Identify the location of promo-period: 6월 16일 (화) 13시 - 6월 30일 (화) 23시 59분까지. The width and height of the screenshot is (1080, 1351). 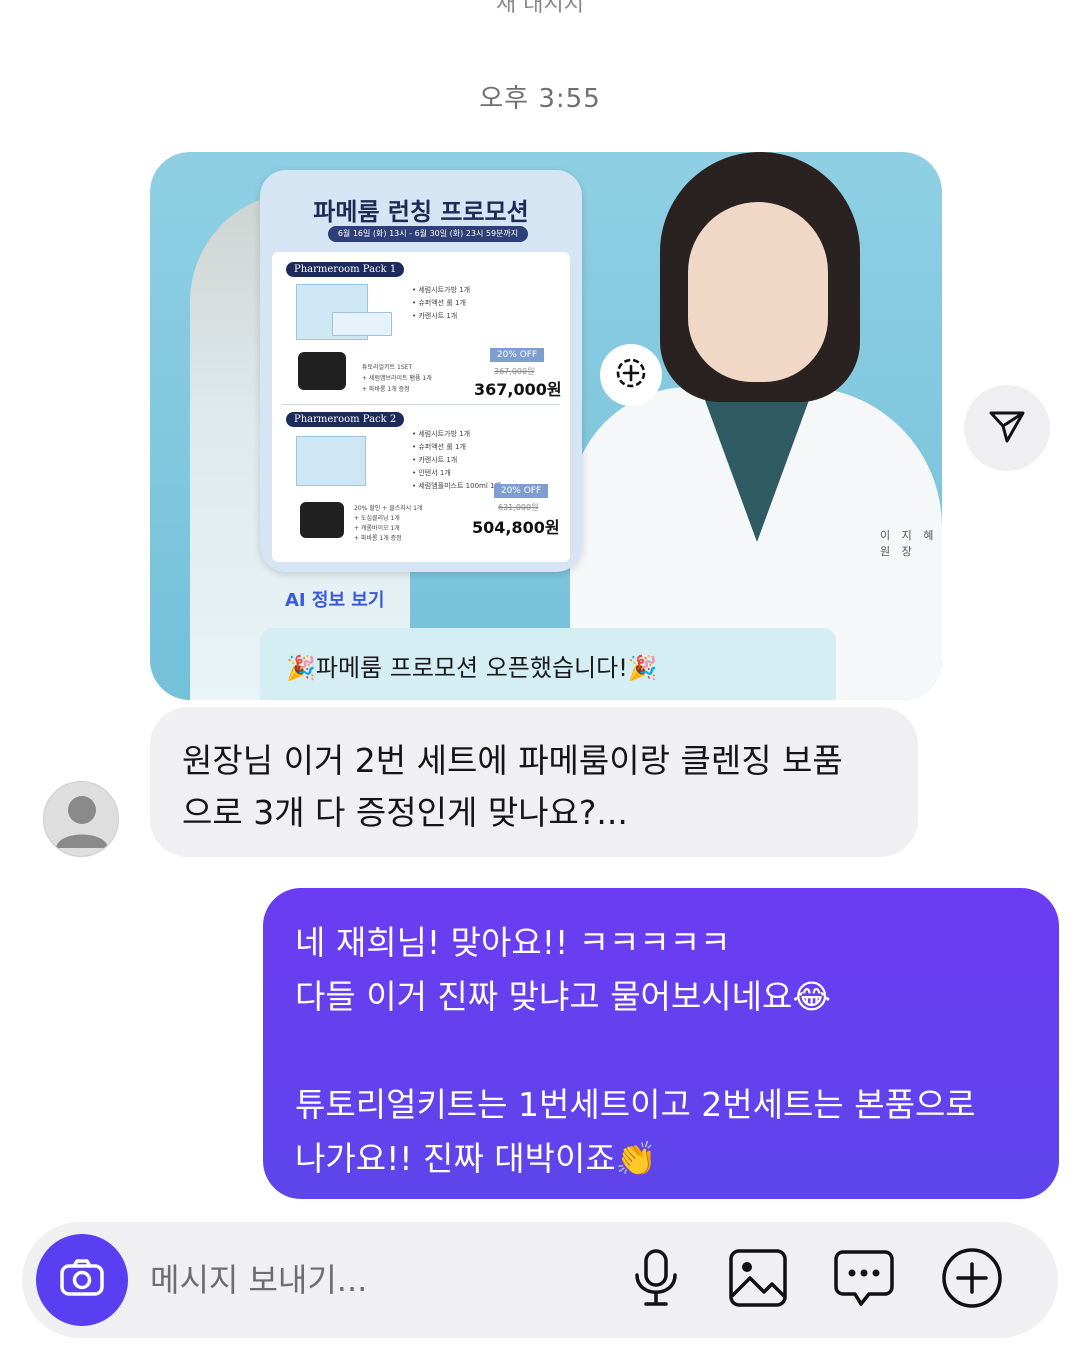
(428, 234).